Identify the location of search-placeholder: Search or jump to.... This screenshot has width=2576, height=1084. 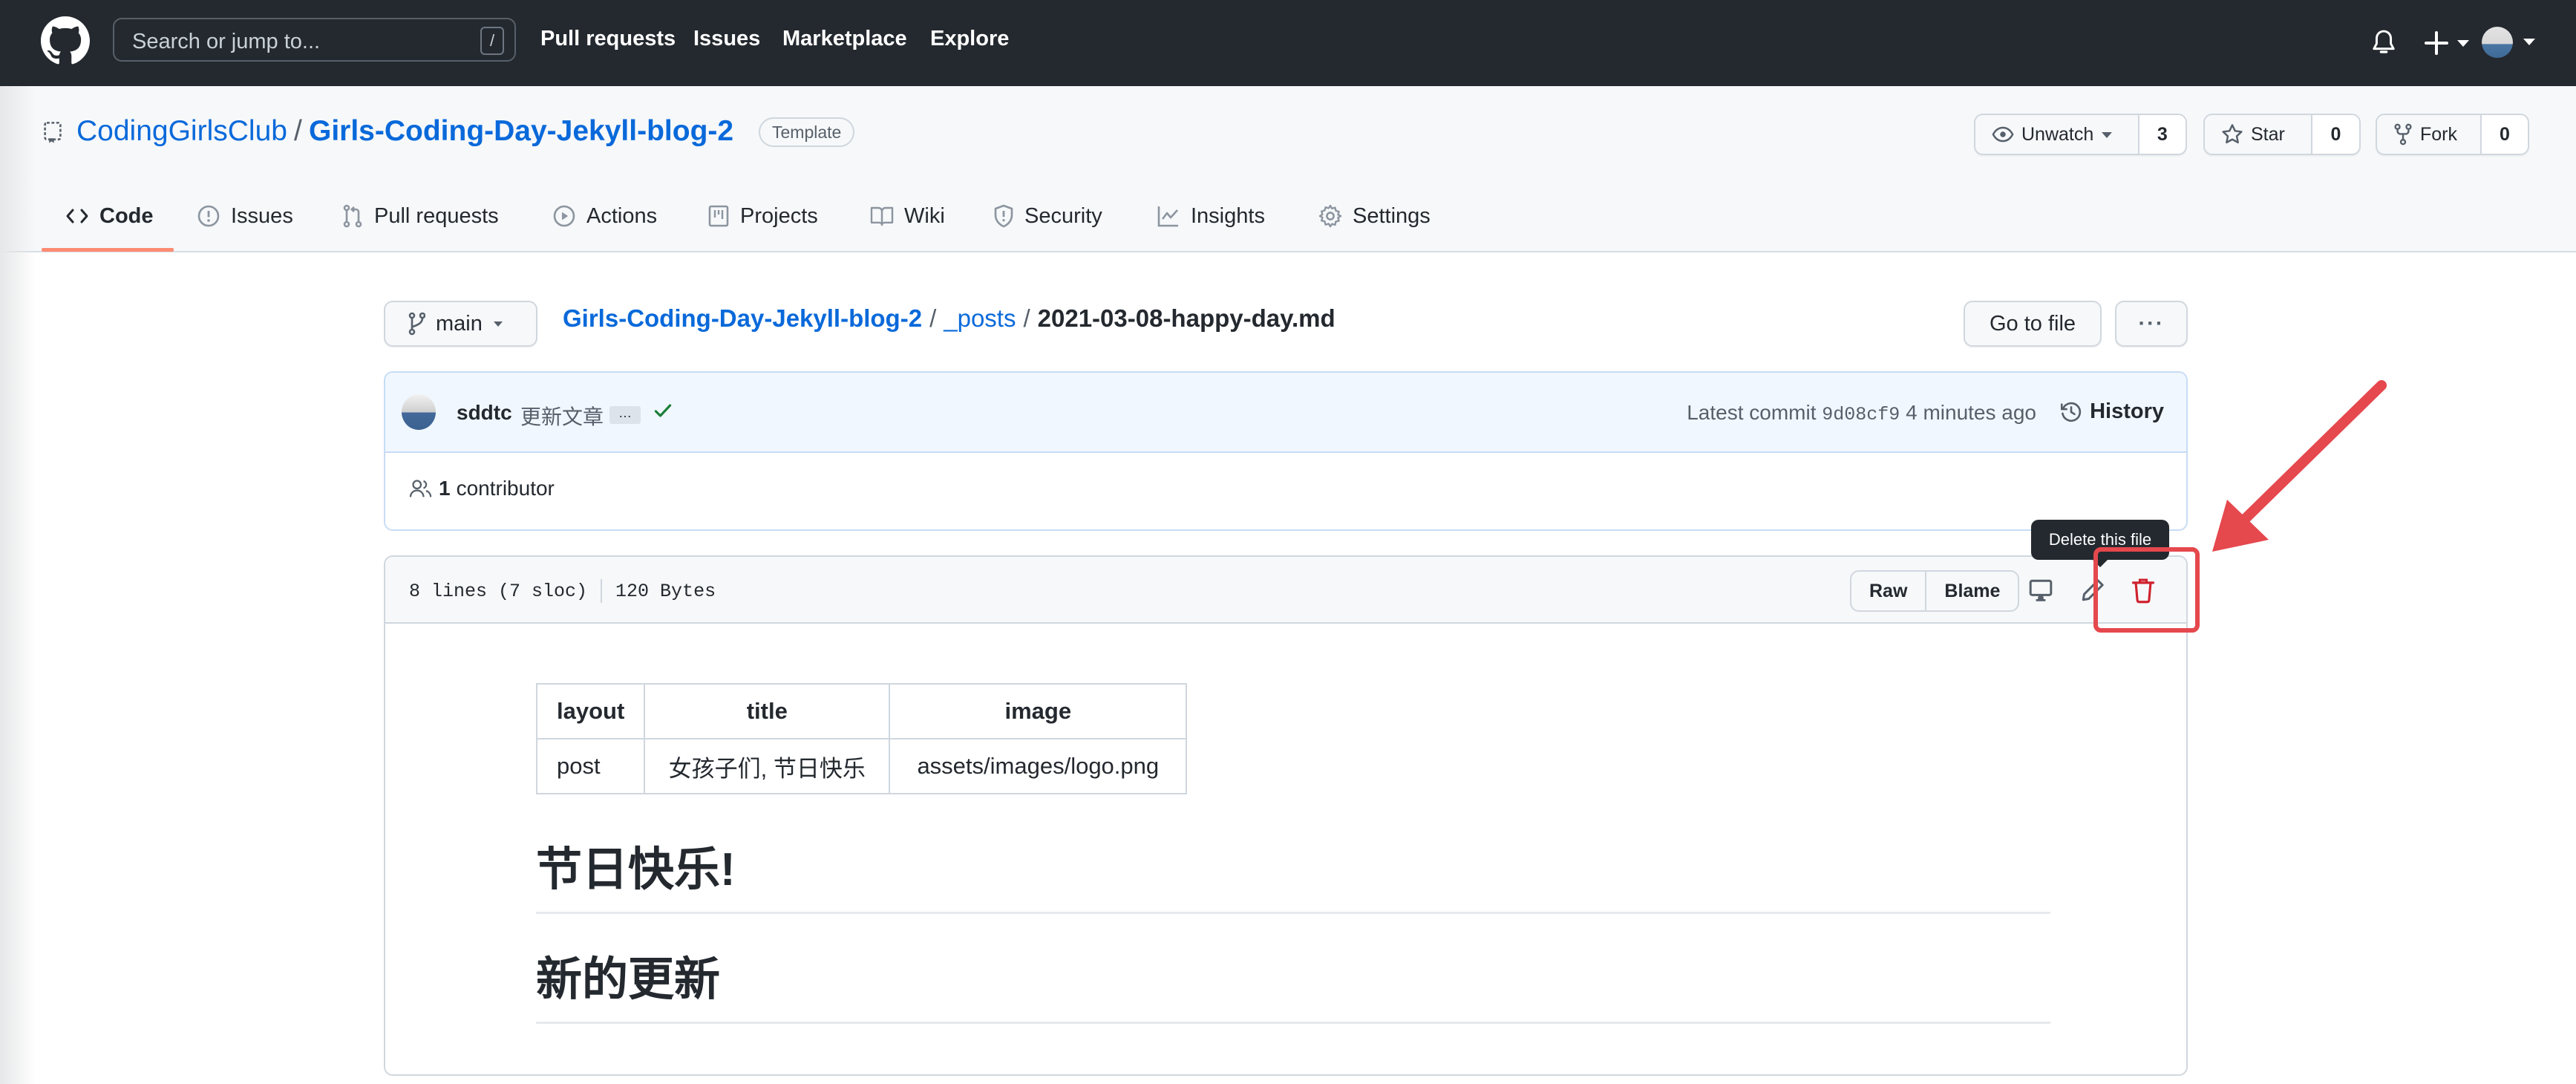
(227, 41).